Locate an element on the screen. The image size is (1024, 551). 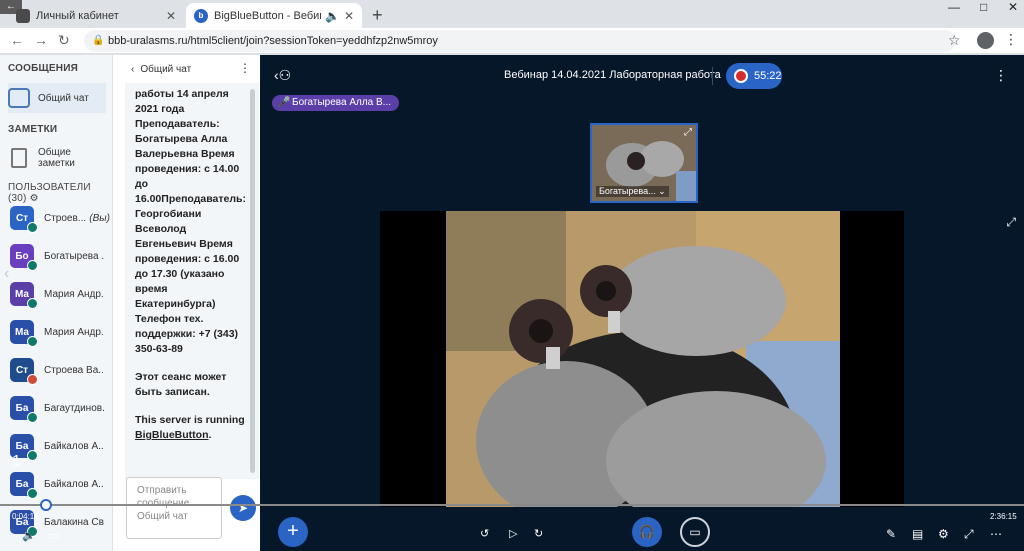
back-arrow-icon: ← is located at coordinates (17, 40).